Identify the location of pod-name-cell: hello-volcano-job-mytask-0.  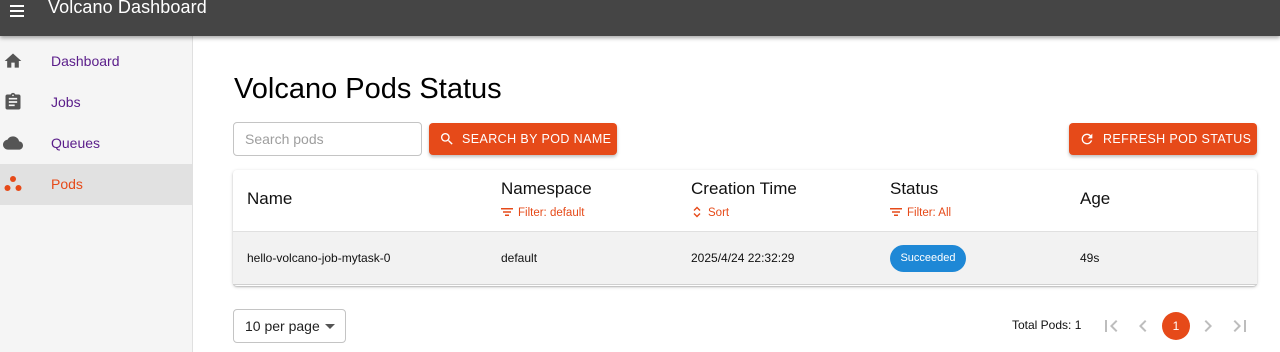
(319, 258).